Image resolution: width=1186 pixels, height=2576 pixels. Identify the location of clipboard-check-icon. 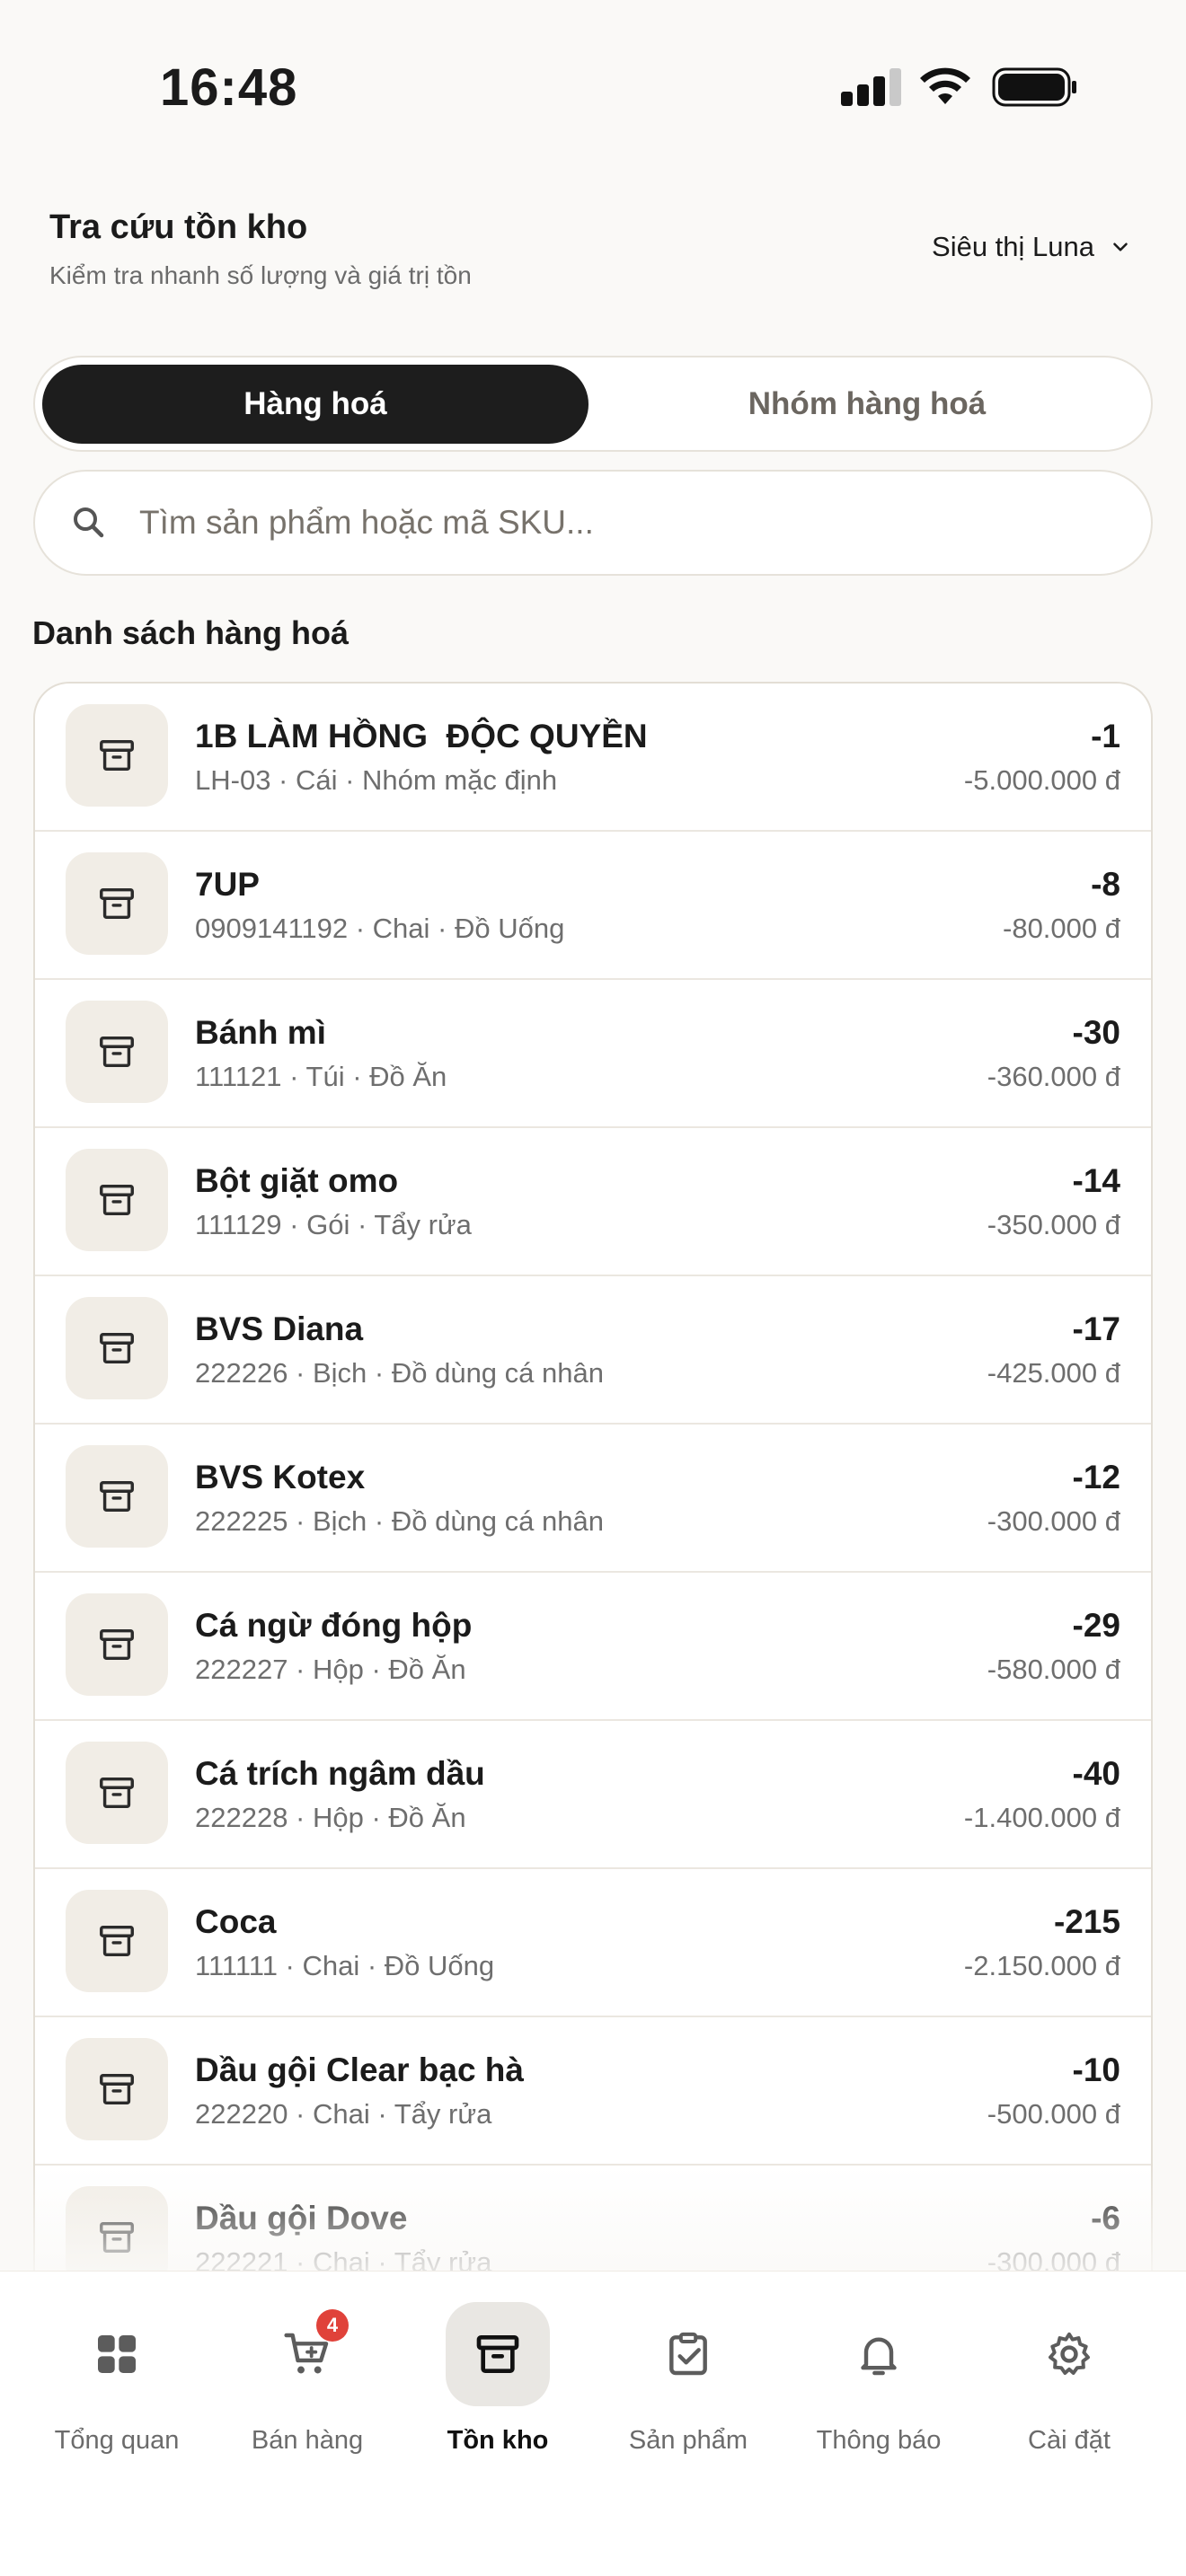
(688, 2354).